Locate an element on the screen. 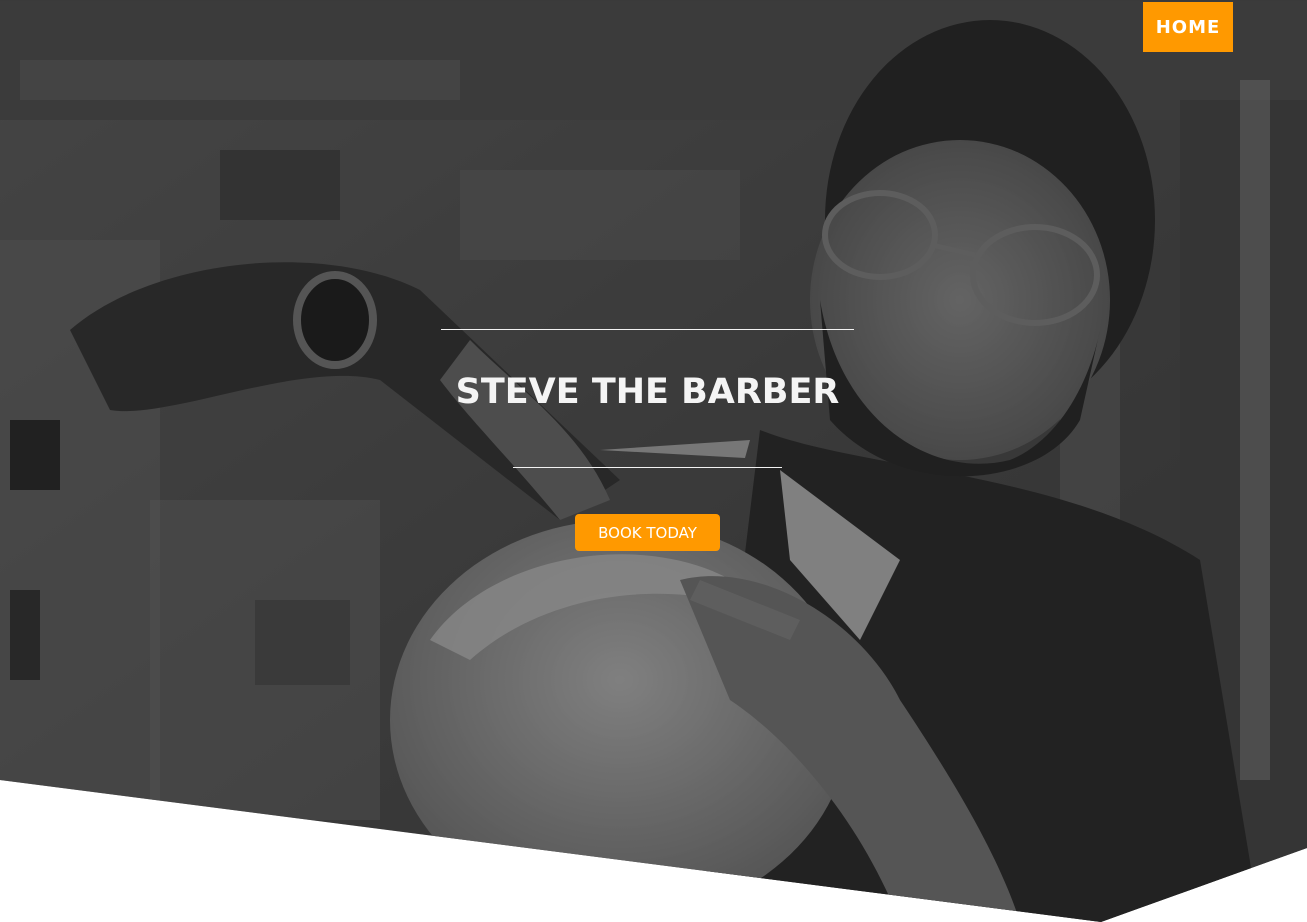 Image resolution: width=1307 pixels, height=922 pixels. hero-title: STEVE THE BARBER is located at coordinates (647, 392).